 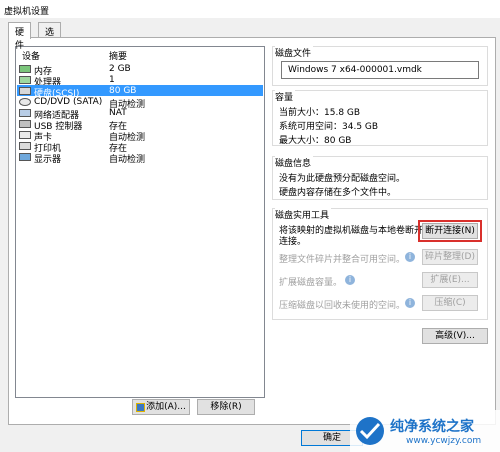 What do you see at coordinates (25, 157) in the screenshot?
I see `display-icon` at bounding box center [25, 157].